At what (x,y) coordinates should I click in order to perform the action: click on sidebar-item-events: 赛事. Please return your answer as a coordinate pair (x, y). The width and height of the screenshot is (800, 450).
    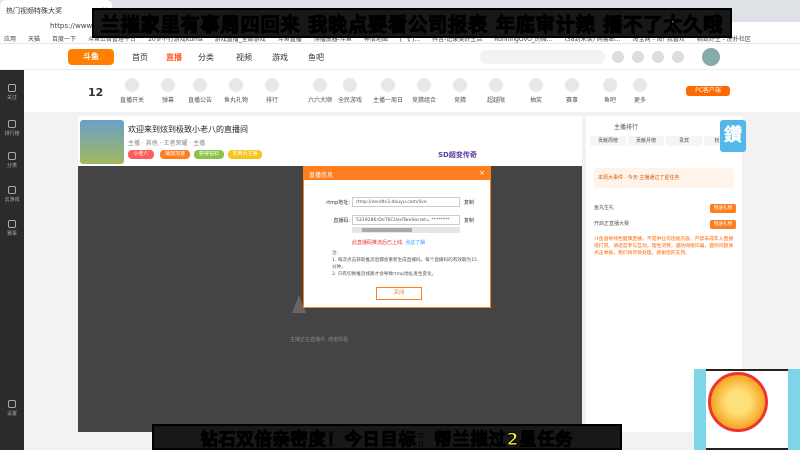
    Looking at the image, I should click on (12, 228).